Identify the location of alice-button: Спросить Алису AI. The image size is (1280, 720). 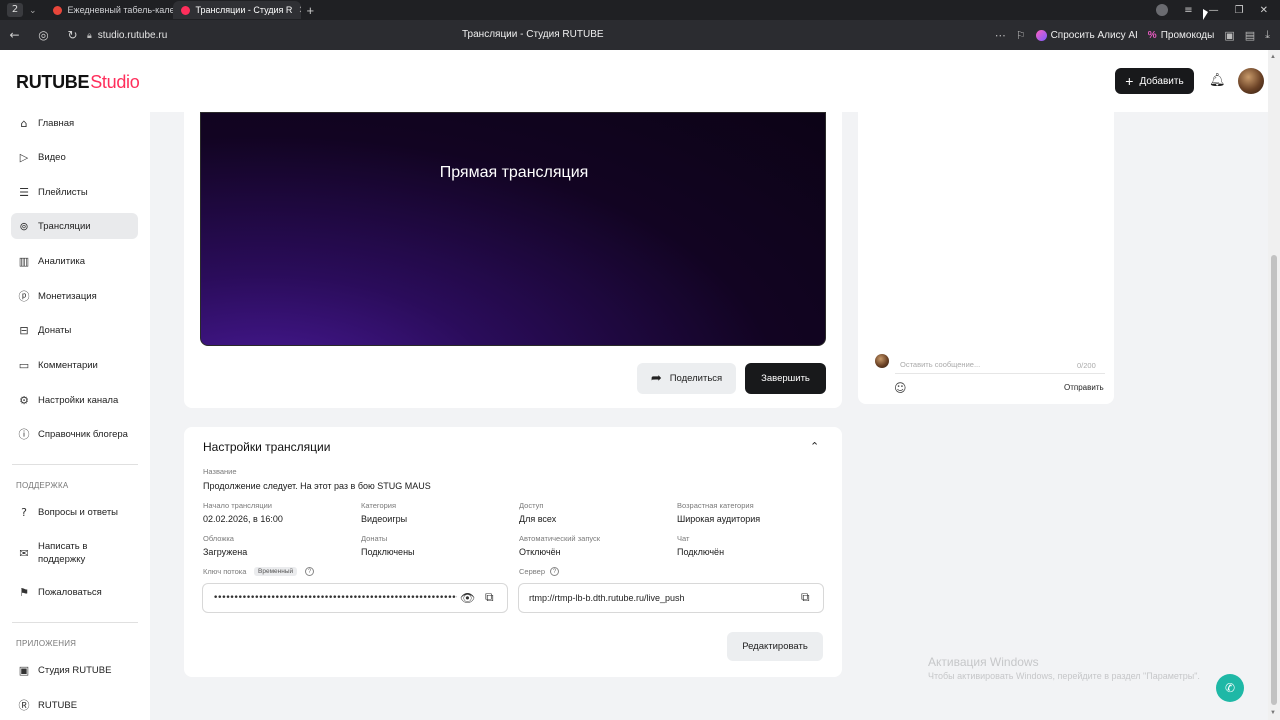
(1086, 35).